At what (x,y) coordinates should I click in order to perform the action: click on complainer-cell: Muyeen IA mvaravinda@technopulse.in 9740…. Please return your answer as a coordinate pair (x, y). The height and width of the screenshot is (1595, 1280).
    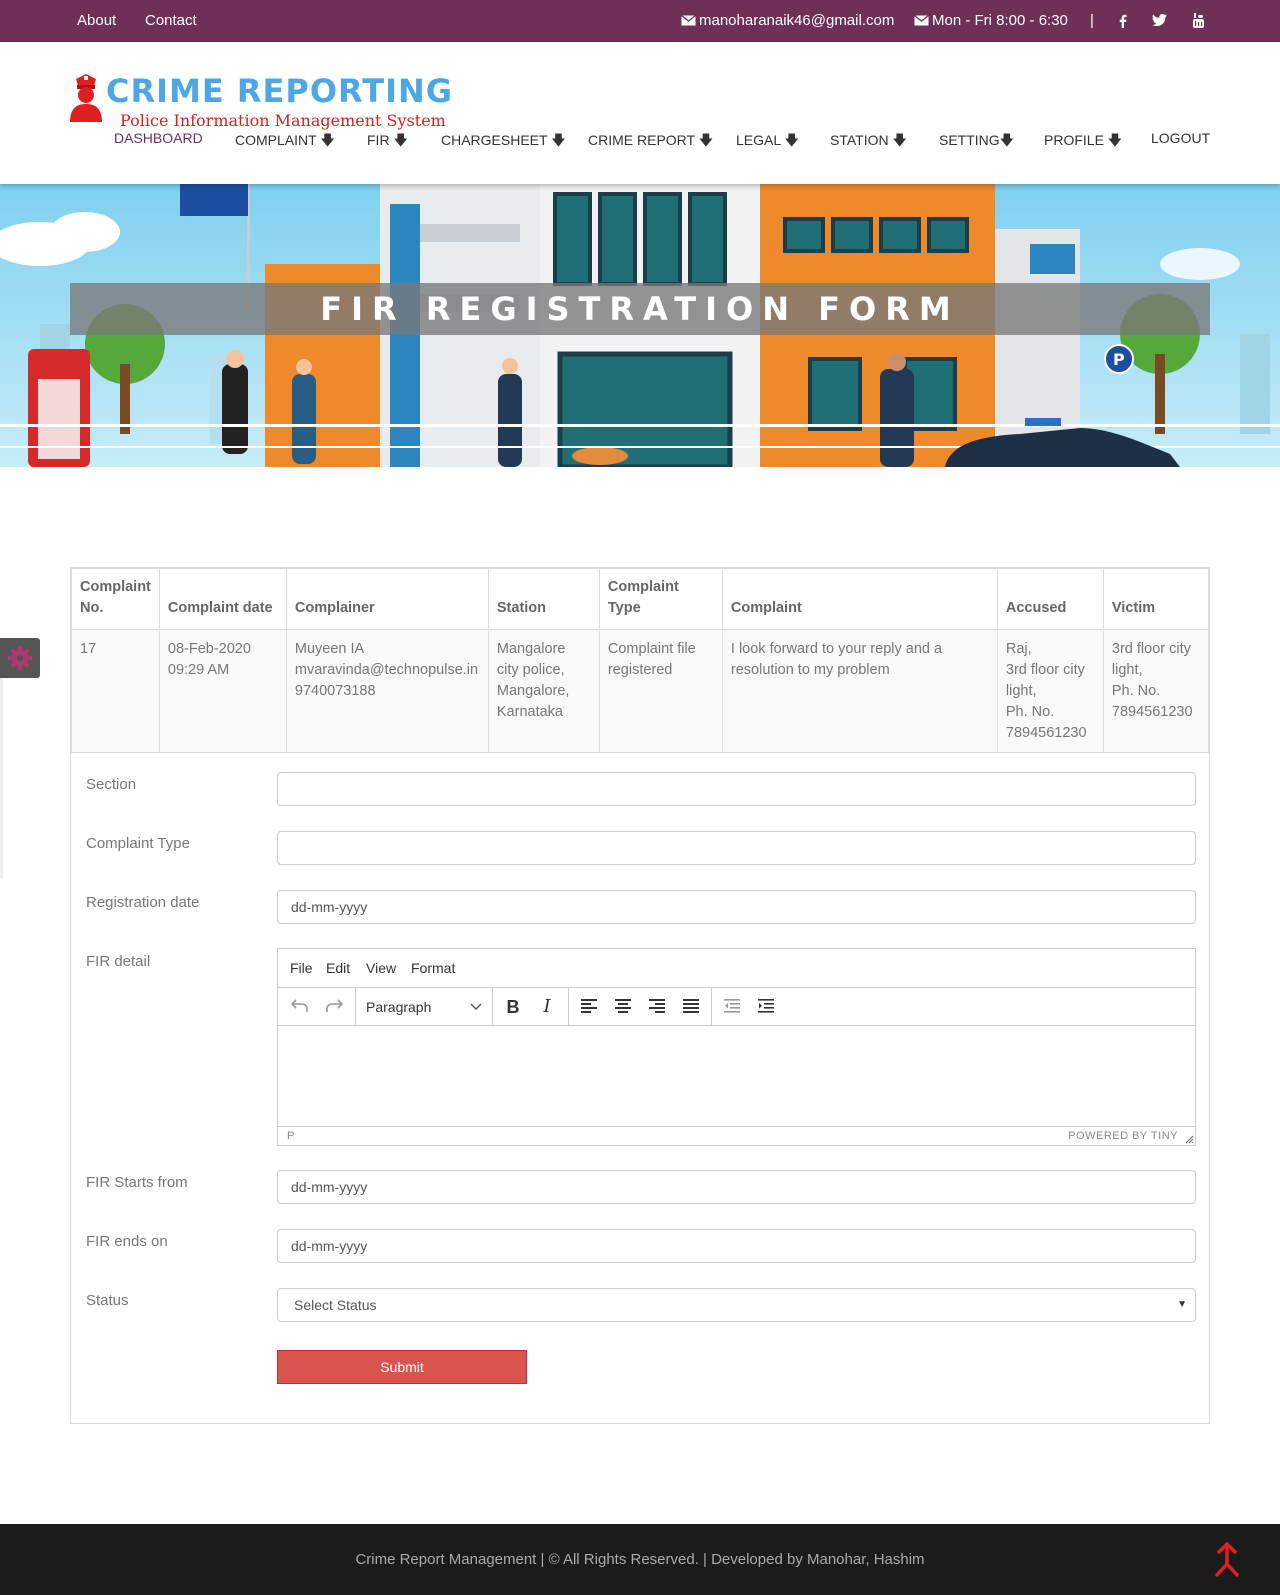
    Looking at the image, I should click on (387, 691).